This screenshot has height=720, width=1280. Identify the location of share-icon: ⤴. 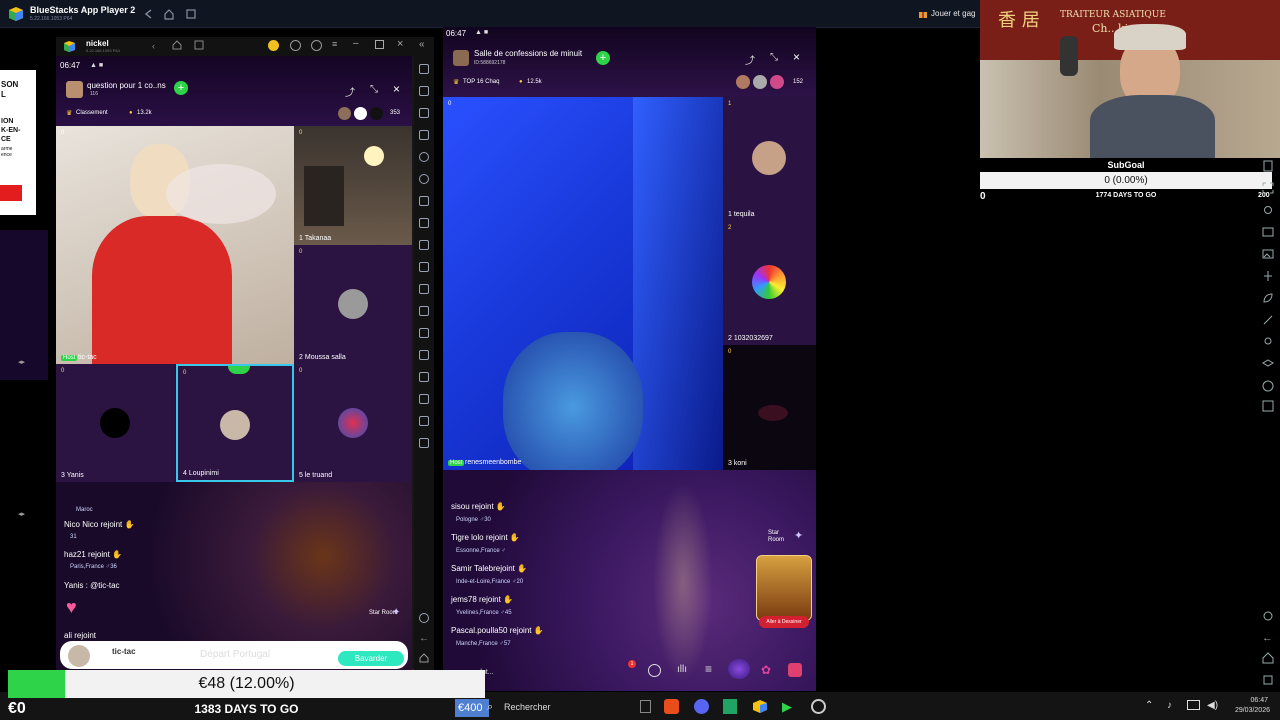
(350, 91).